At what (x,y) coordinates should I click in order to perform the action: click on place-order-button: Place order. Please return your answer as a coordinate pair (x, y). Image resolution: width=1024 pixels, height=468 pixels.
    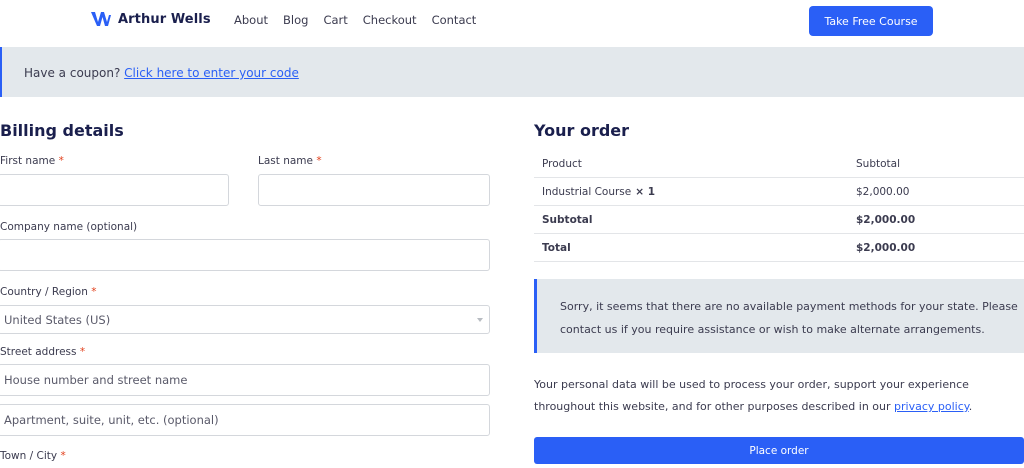
    Looking at the image, I should click on (779, 450).